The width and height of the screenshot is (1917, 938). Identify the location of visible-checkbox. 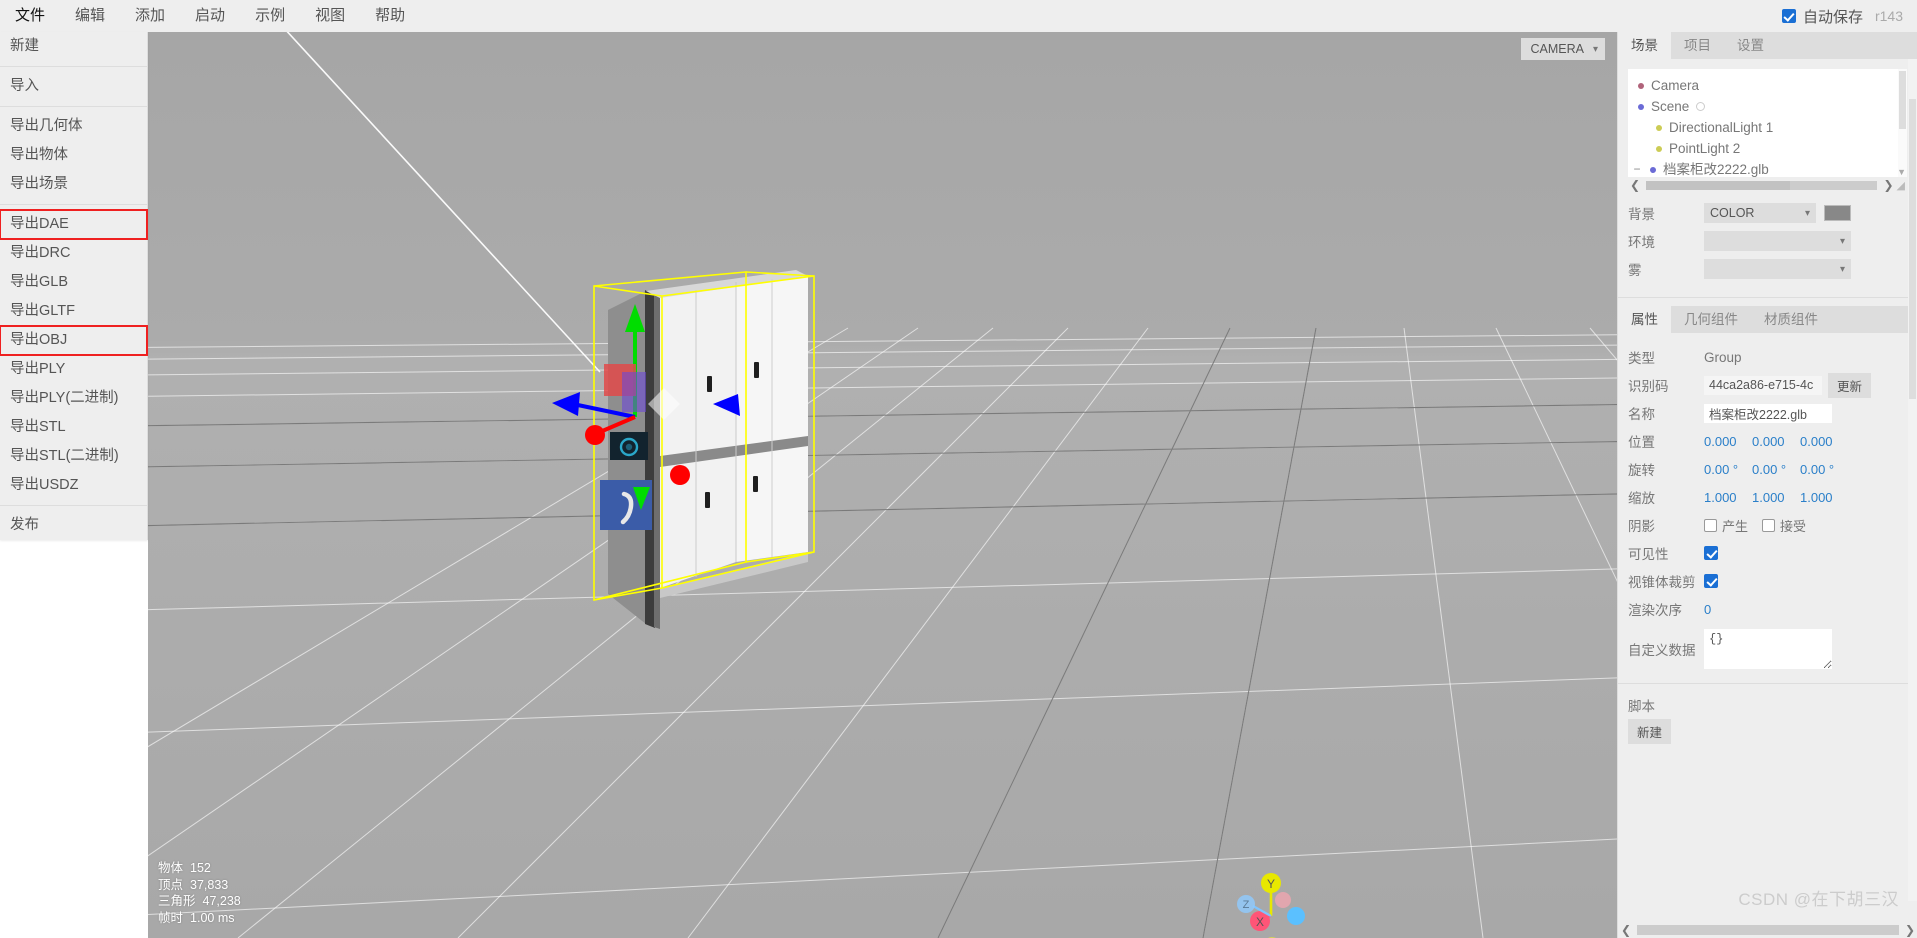
(1711, 553).